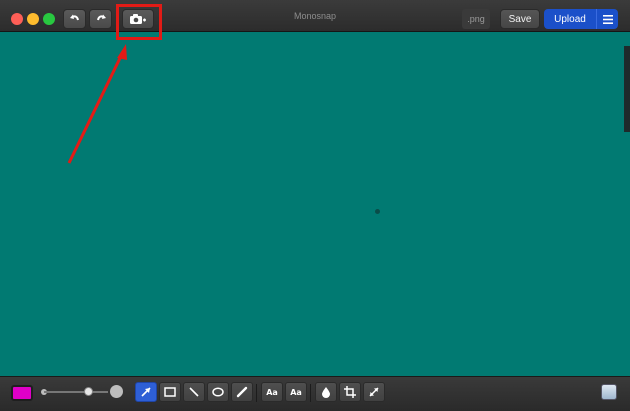 The width and height of the screenshot is (630, 411). I want to click on stroke-width-slider, so click(76, 392).